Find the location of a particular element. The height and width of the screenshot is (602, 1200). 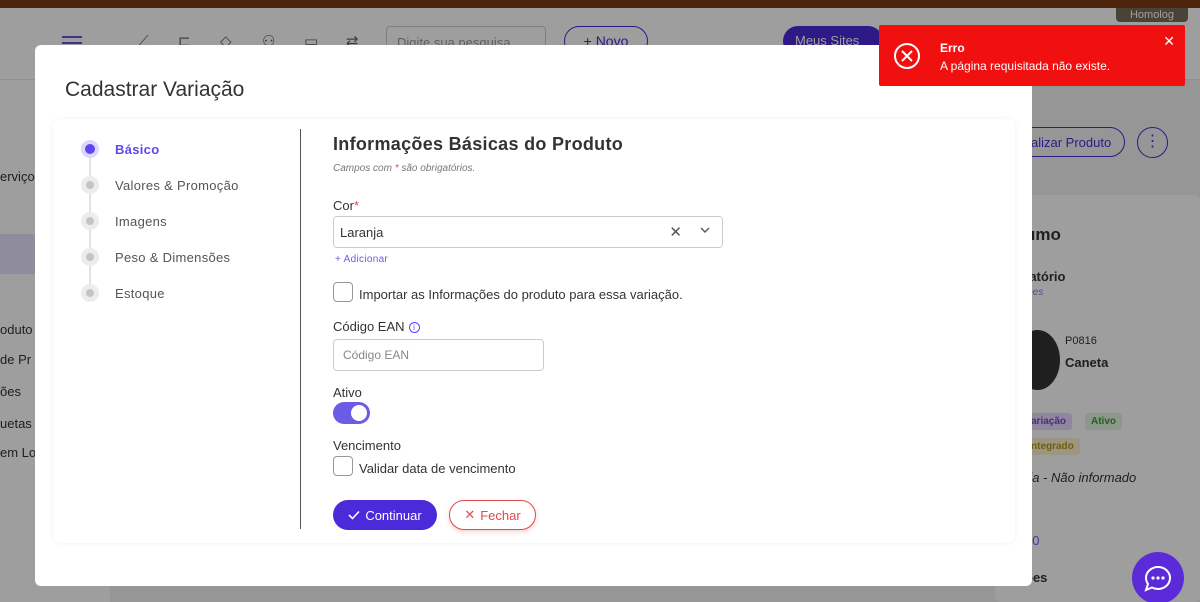

step-basico: Básico is located at coordinates (120, 149).